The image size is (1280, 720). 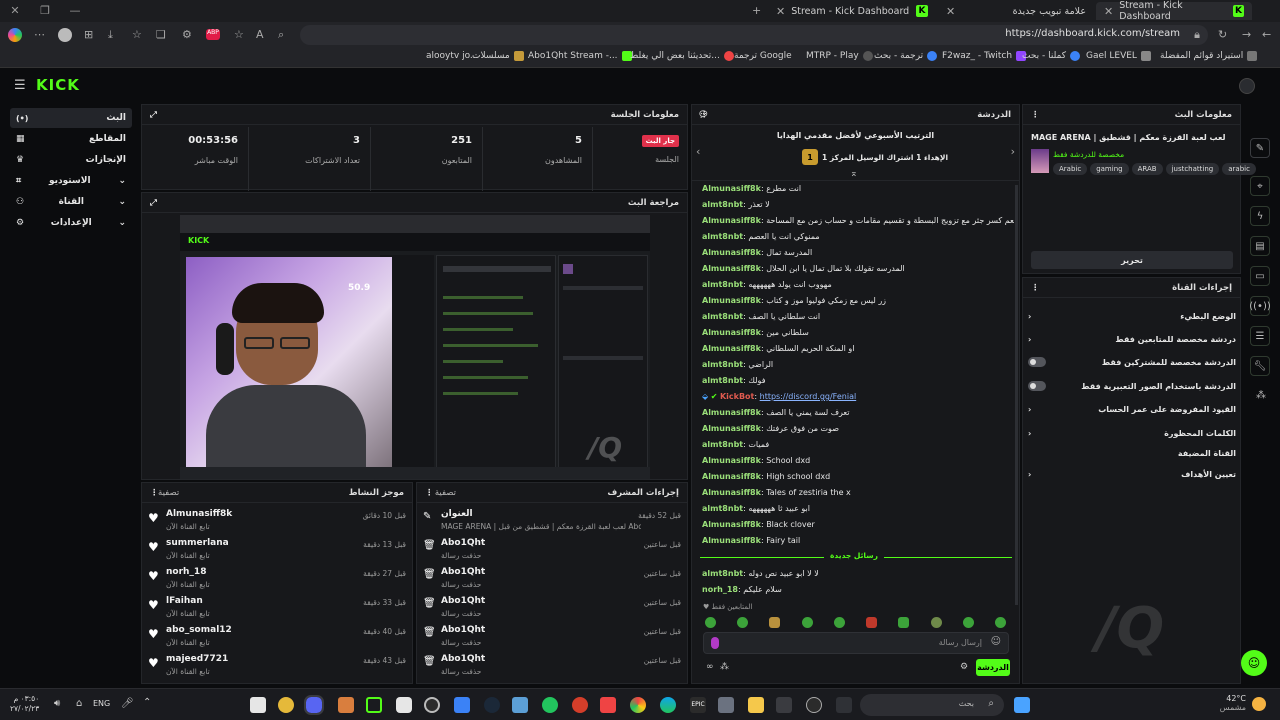 What do you see at coordinates (1260, 366) in the screenshot?
I see `wrench-icon: 🔧︎` at bounding box center [1260, 366].